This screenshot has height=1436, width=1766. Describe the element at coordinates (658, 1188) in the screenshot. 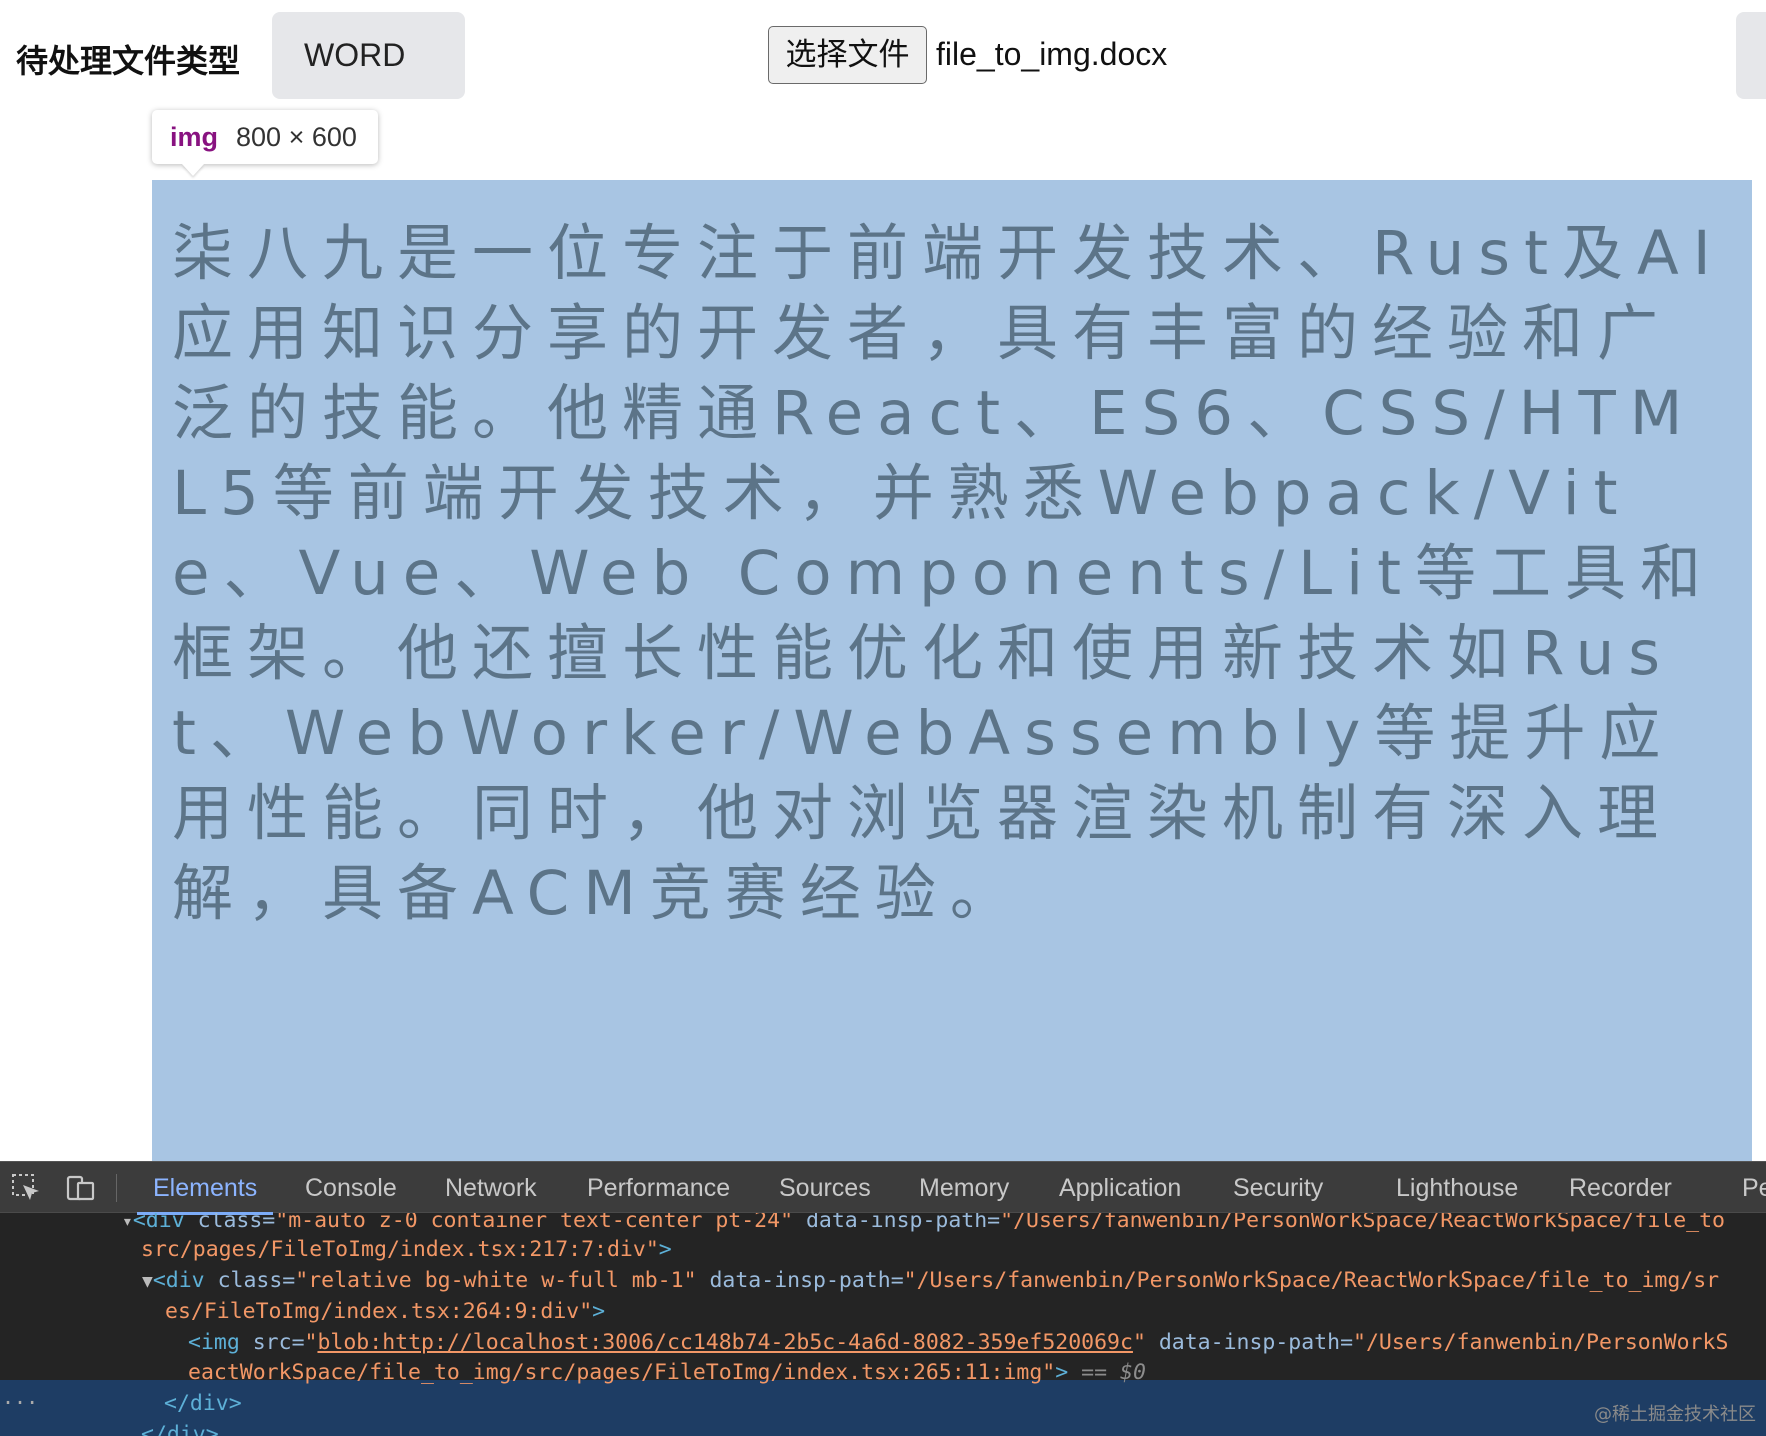

I see `tab-performance: Performance` at that location.